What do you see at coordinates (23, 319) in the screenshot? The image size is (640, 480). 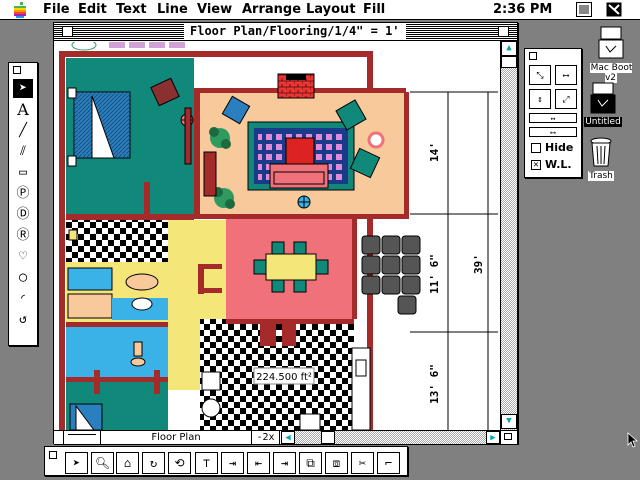 I see `curve-tool-icon: ↺` at bounding box center [23, 319].